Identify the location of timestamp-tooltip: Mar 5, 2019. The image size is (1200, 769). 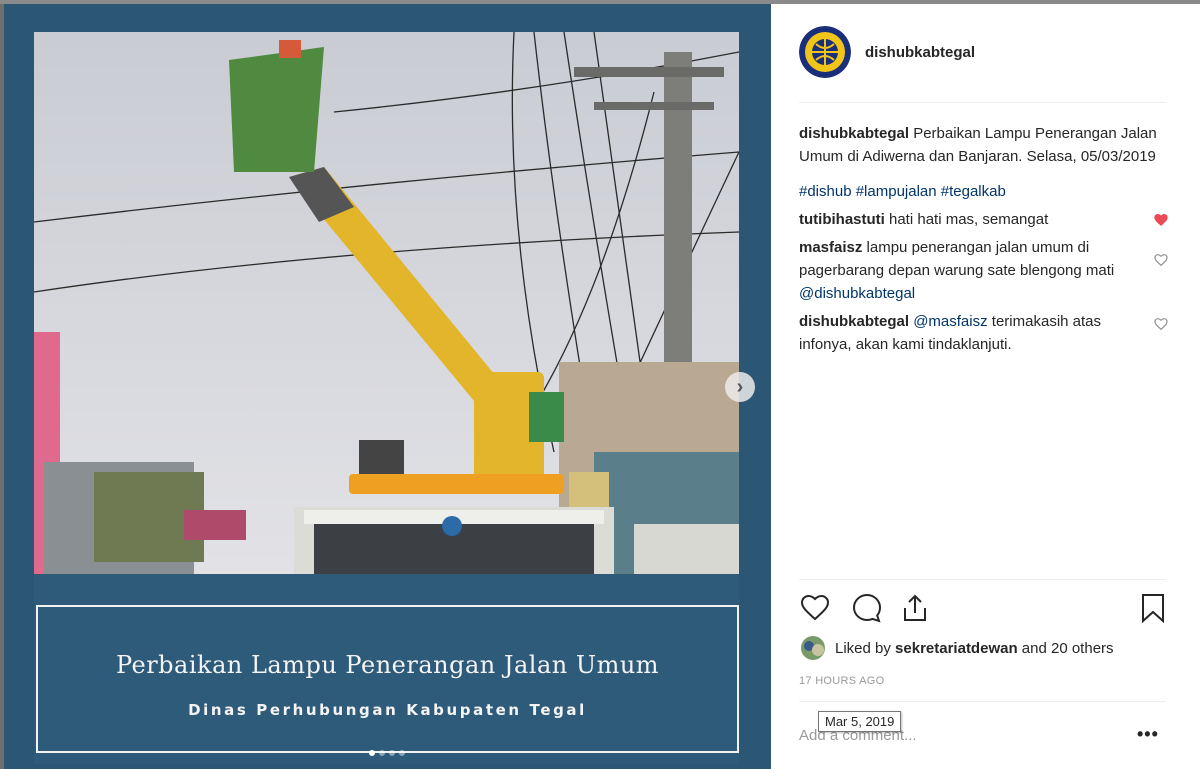
(860, 721).